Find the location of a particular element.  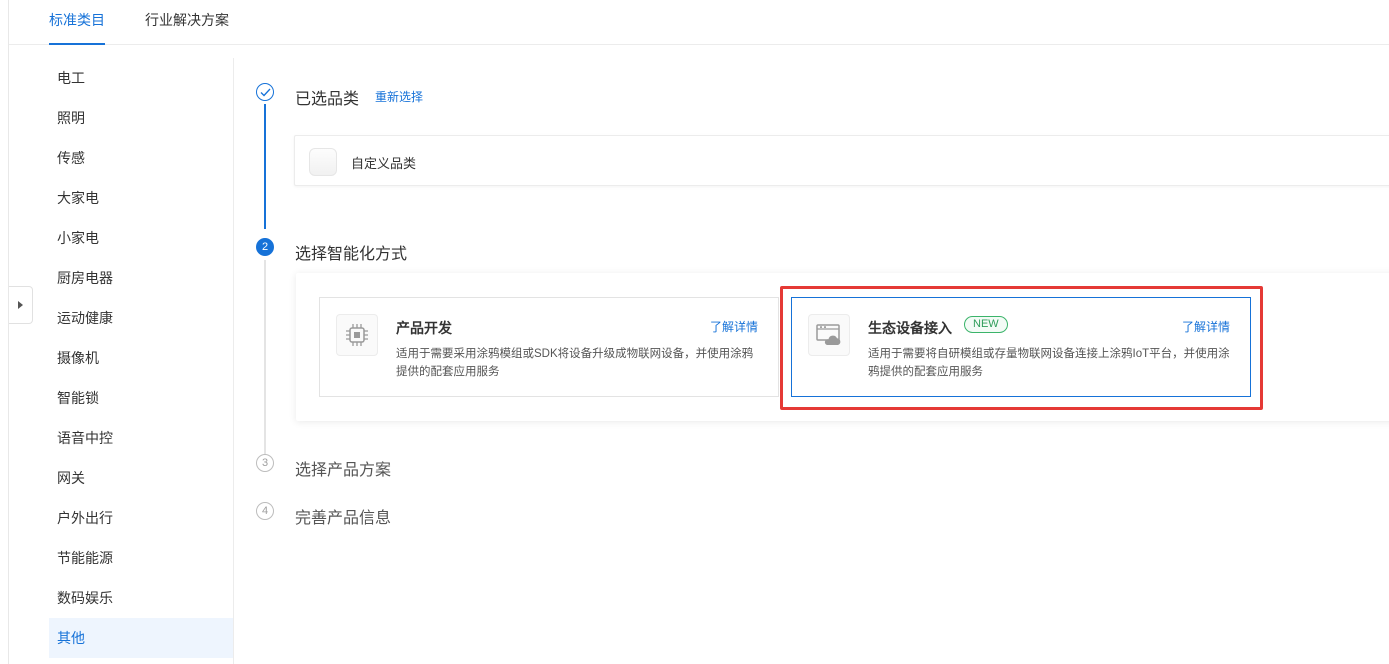

step-connector-pending is located at coordinates (265, 359).